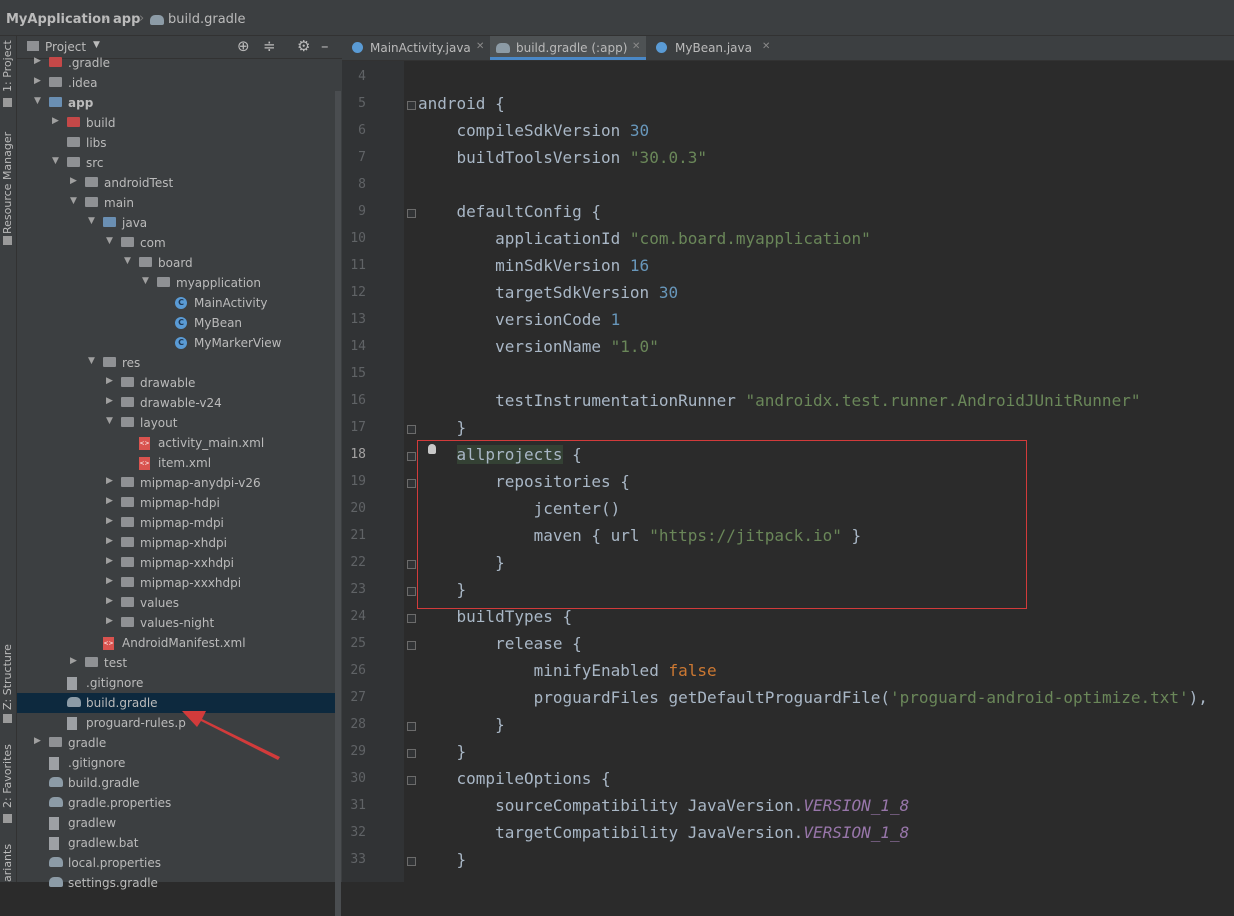 This screenshot has height=916, width=1234. I want to click on tree-item: ▶ mipmap-xhdpi, so click(176, 543).